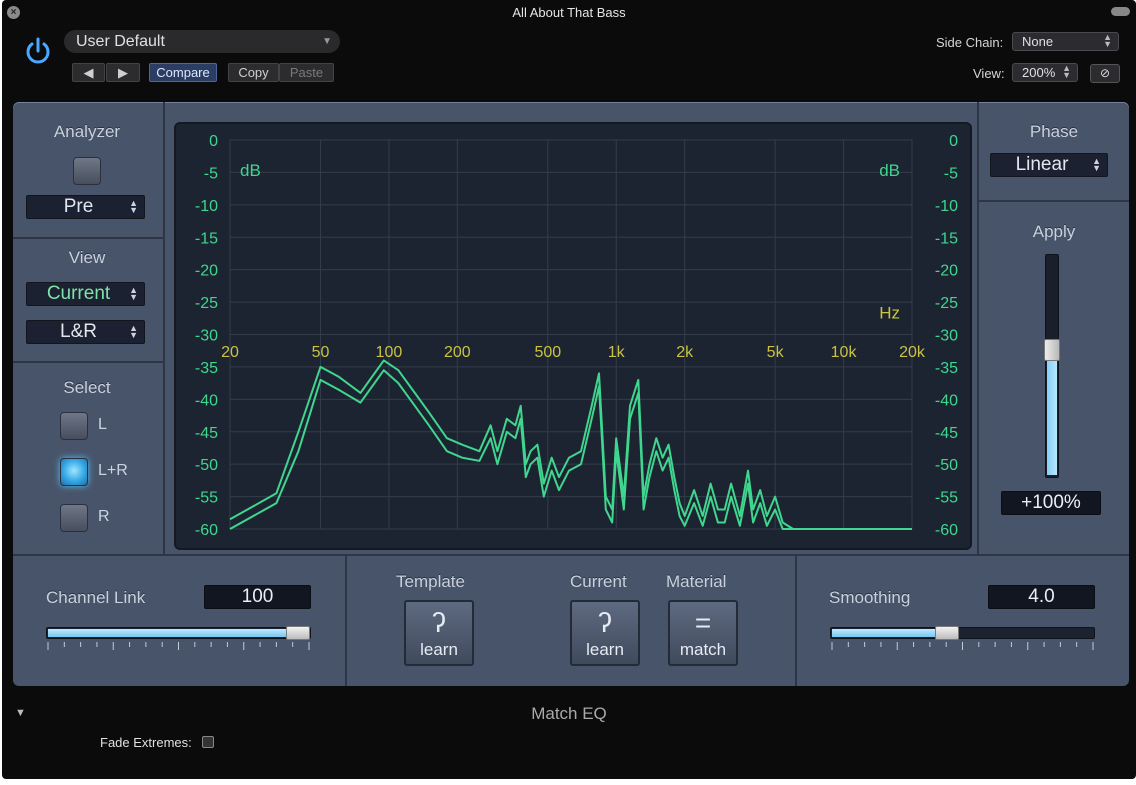 This screenshot has width=1136, height=785. I want to click on power-icon, so click(38, 51).